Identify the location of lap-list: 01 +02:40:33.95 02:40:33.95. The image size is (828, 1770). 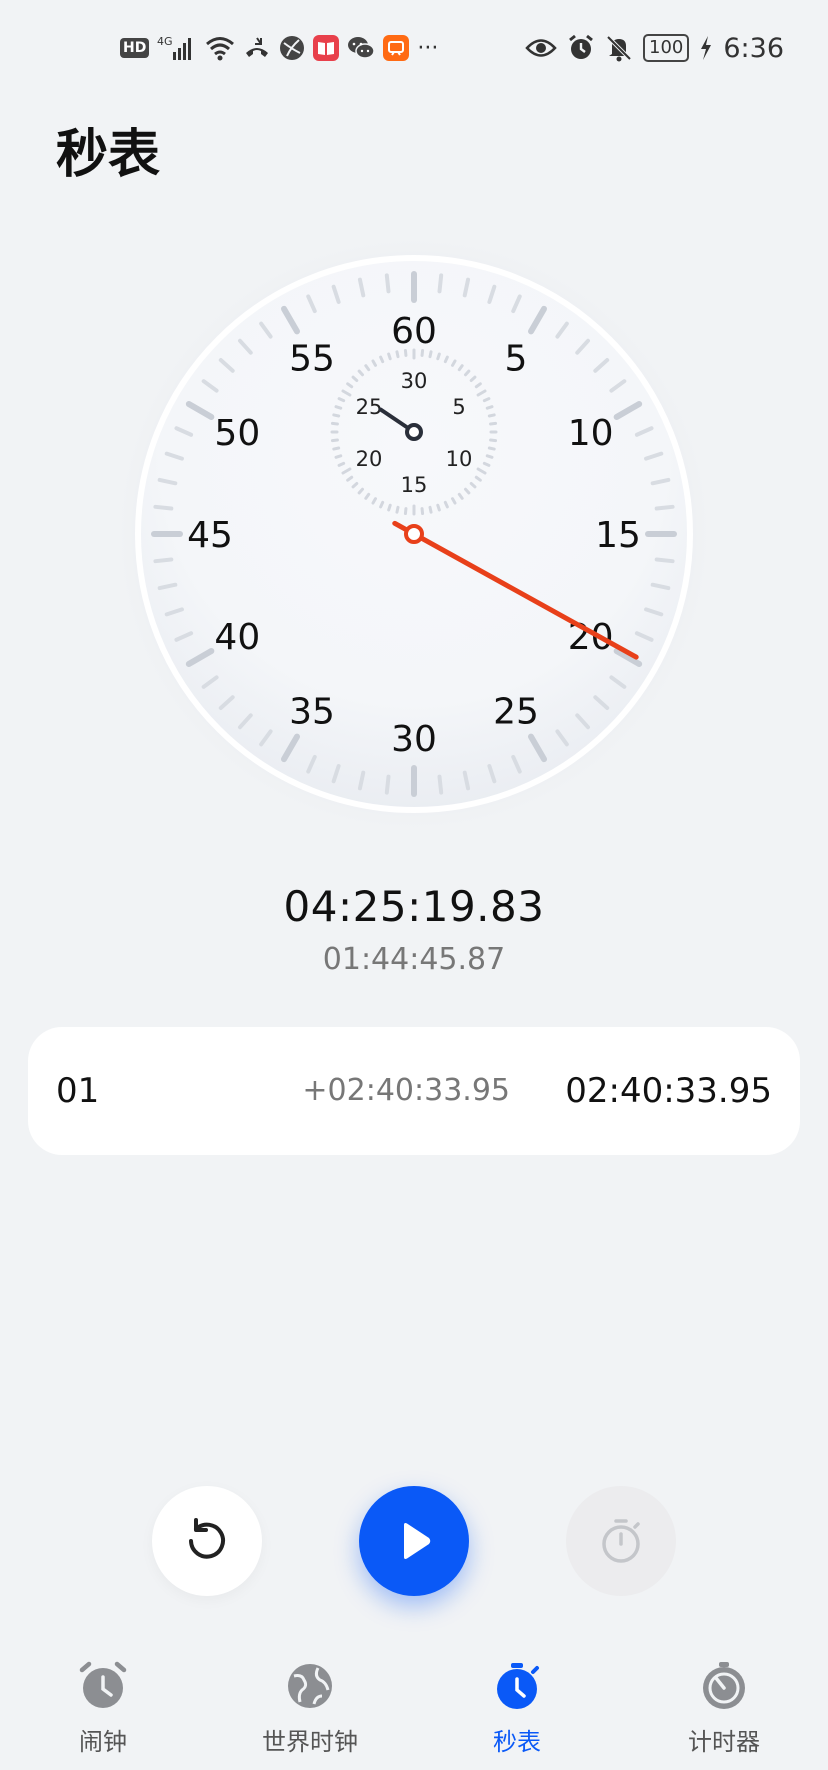
(414, 1091).